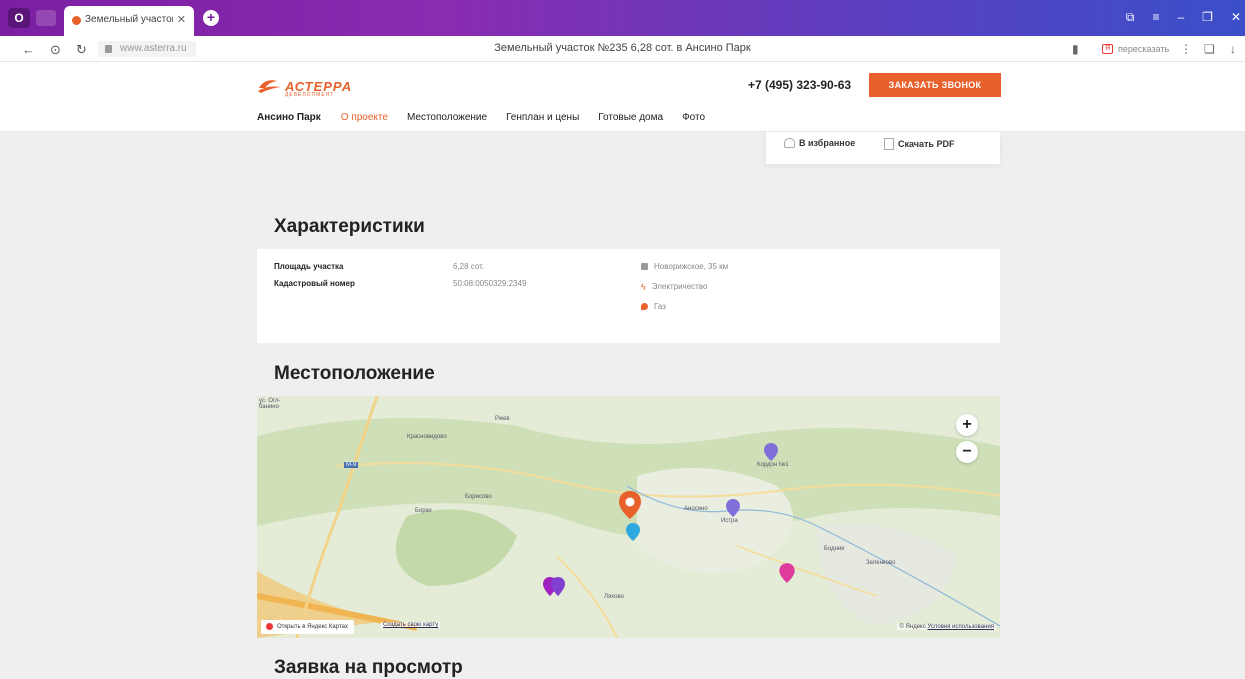  Describe the element at coordinates (46, 18) in the screenshot. I see `tab-group-icon` at that location.